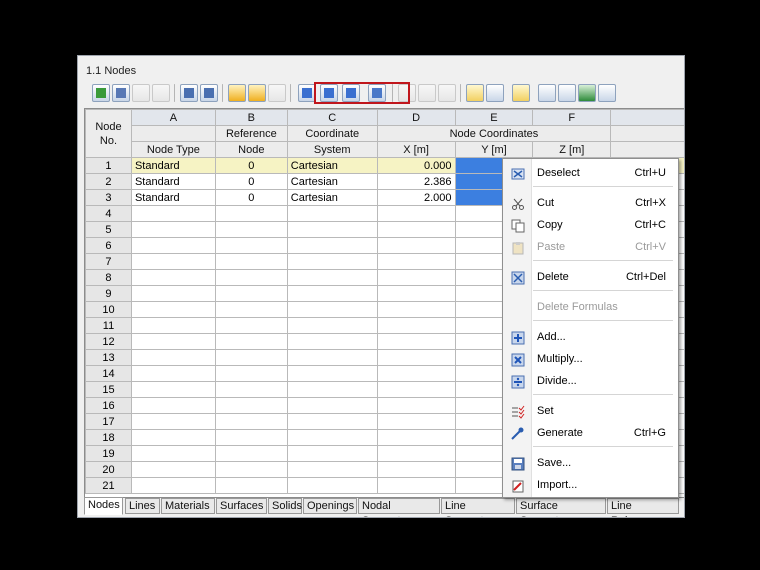  What do you see at coordinates (285, 506) in the screenshot?
I see `tab-solids: Solids` at bounding box center [285, 506].